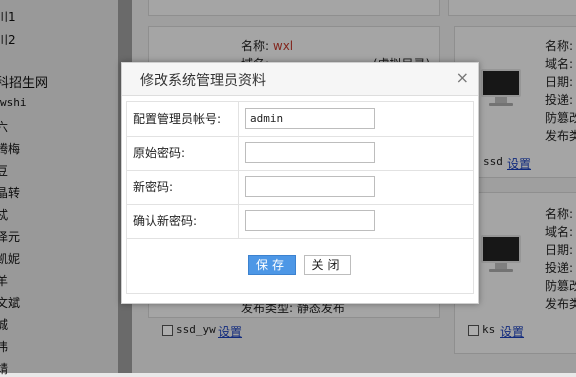  I want to click on new-password-label: 新密码:, so click(183, 187).